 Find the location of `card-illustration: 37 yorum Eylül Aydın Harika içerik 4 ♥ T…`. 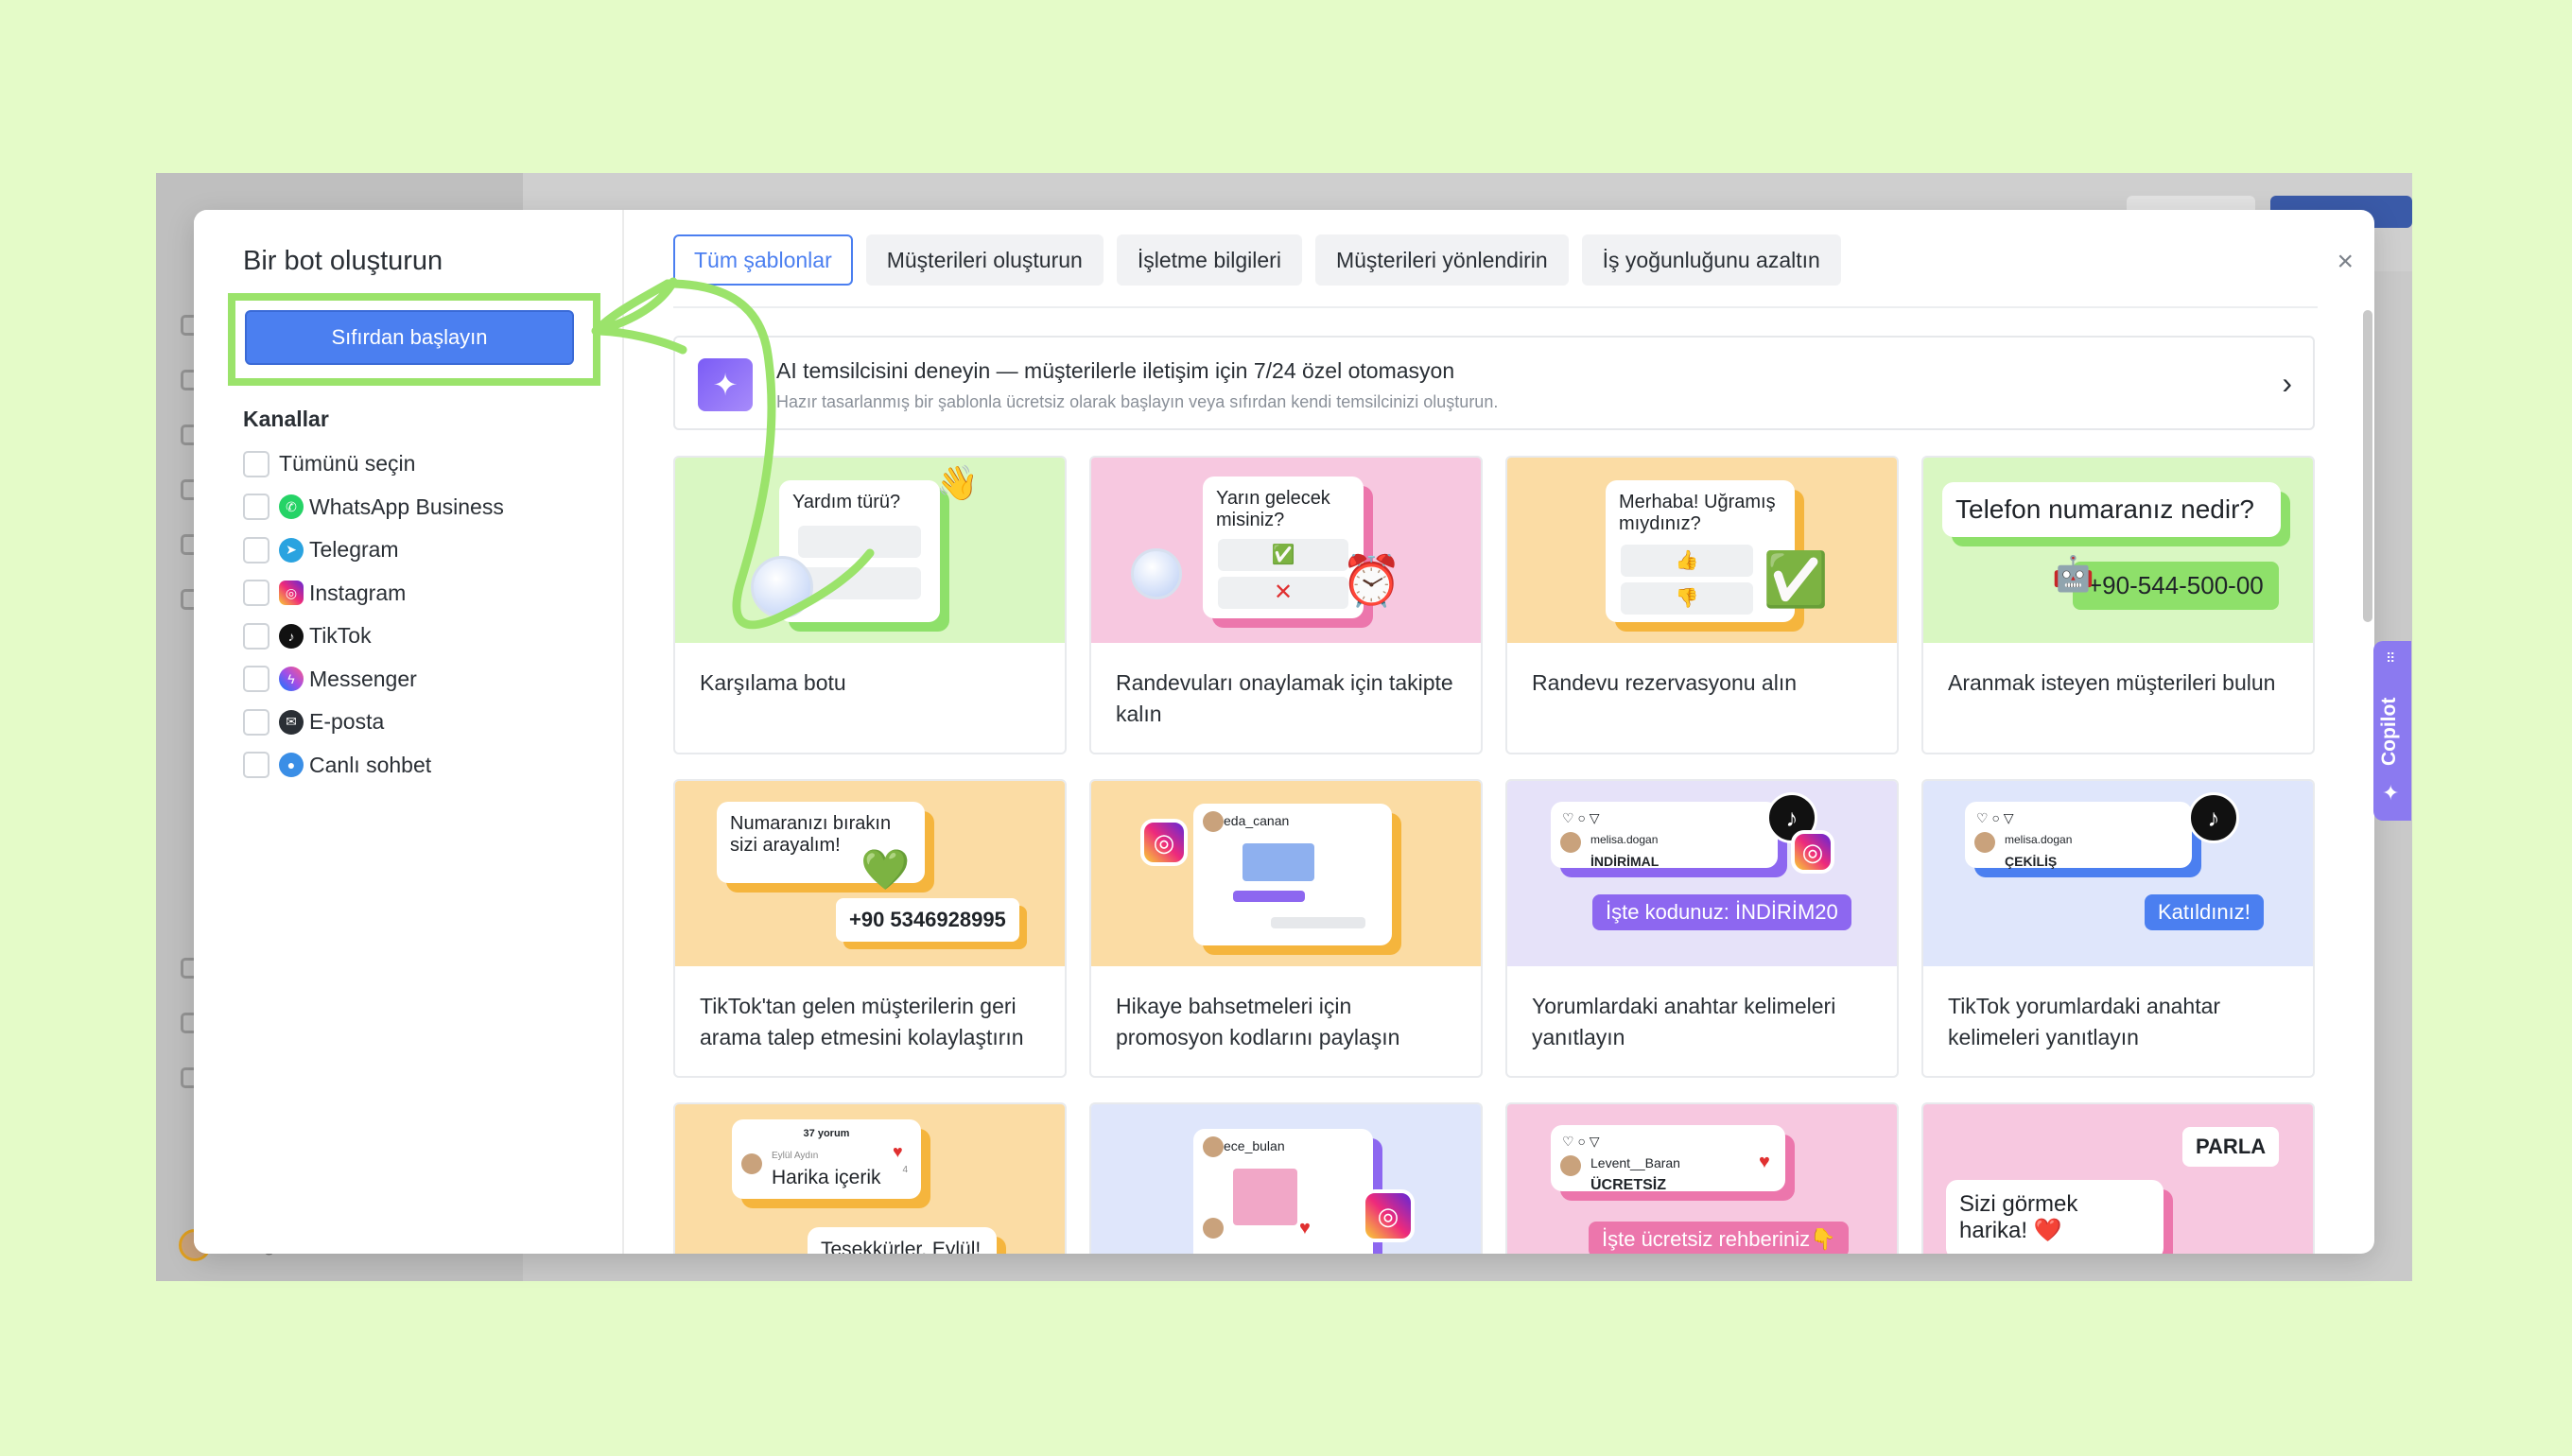

card-illustration: 37 yorum Eylül Aydın Harika içerik 4 ♥ T… is located at coordinates (870, 1179).